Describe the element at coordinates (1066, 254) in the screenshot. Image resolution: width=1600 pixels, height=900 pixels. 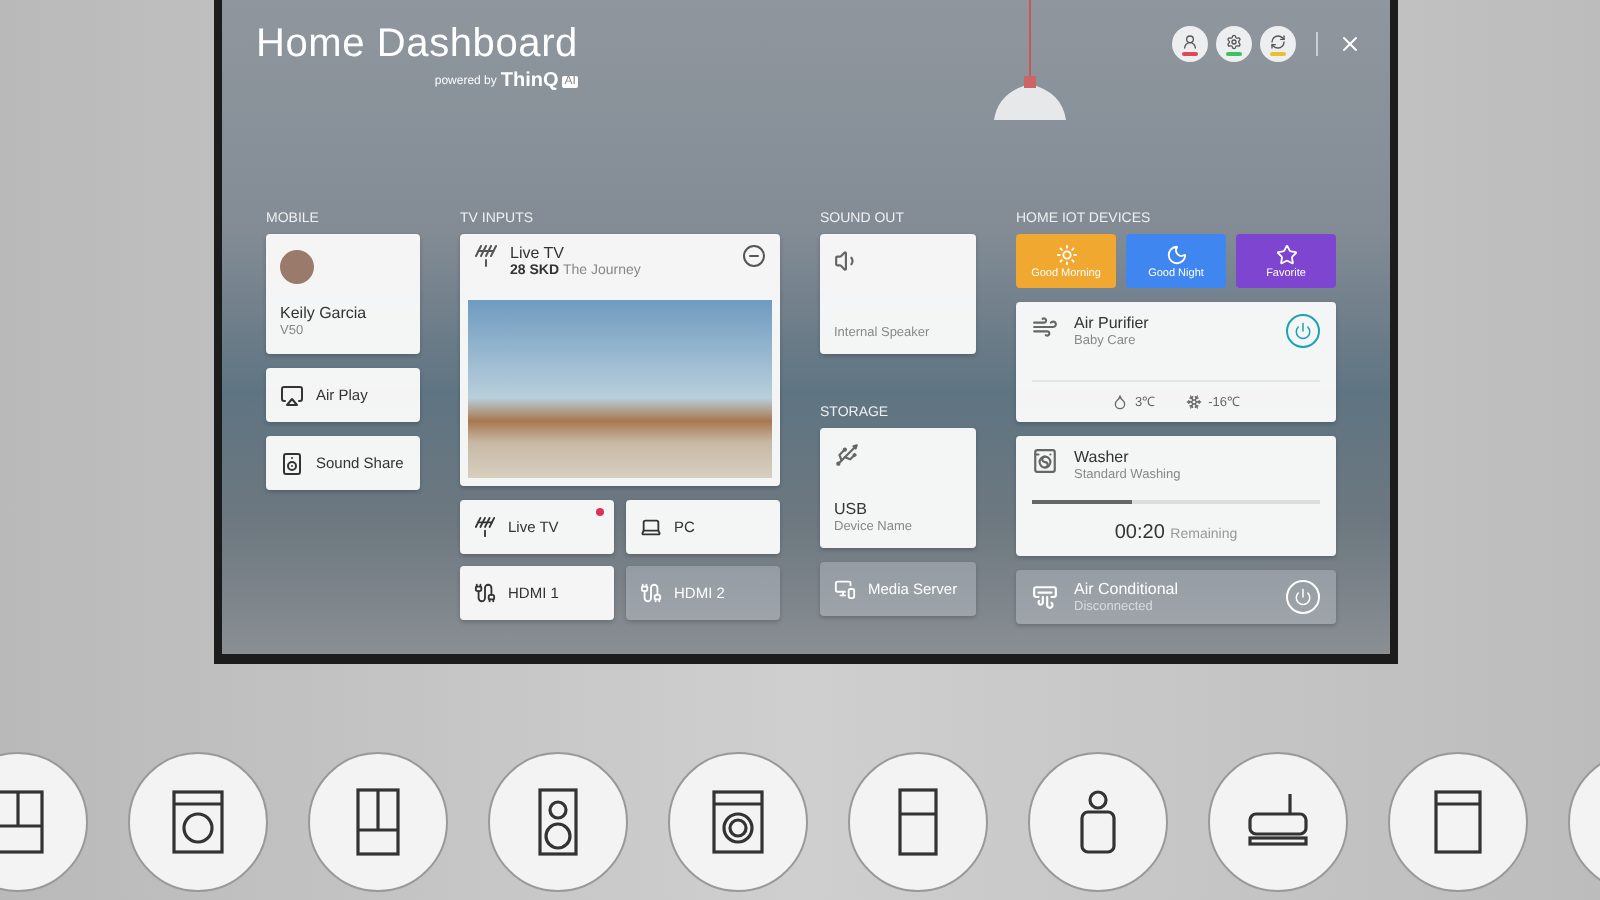
I see `sun-icon` at that location.